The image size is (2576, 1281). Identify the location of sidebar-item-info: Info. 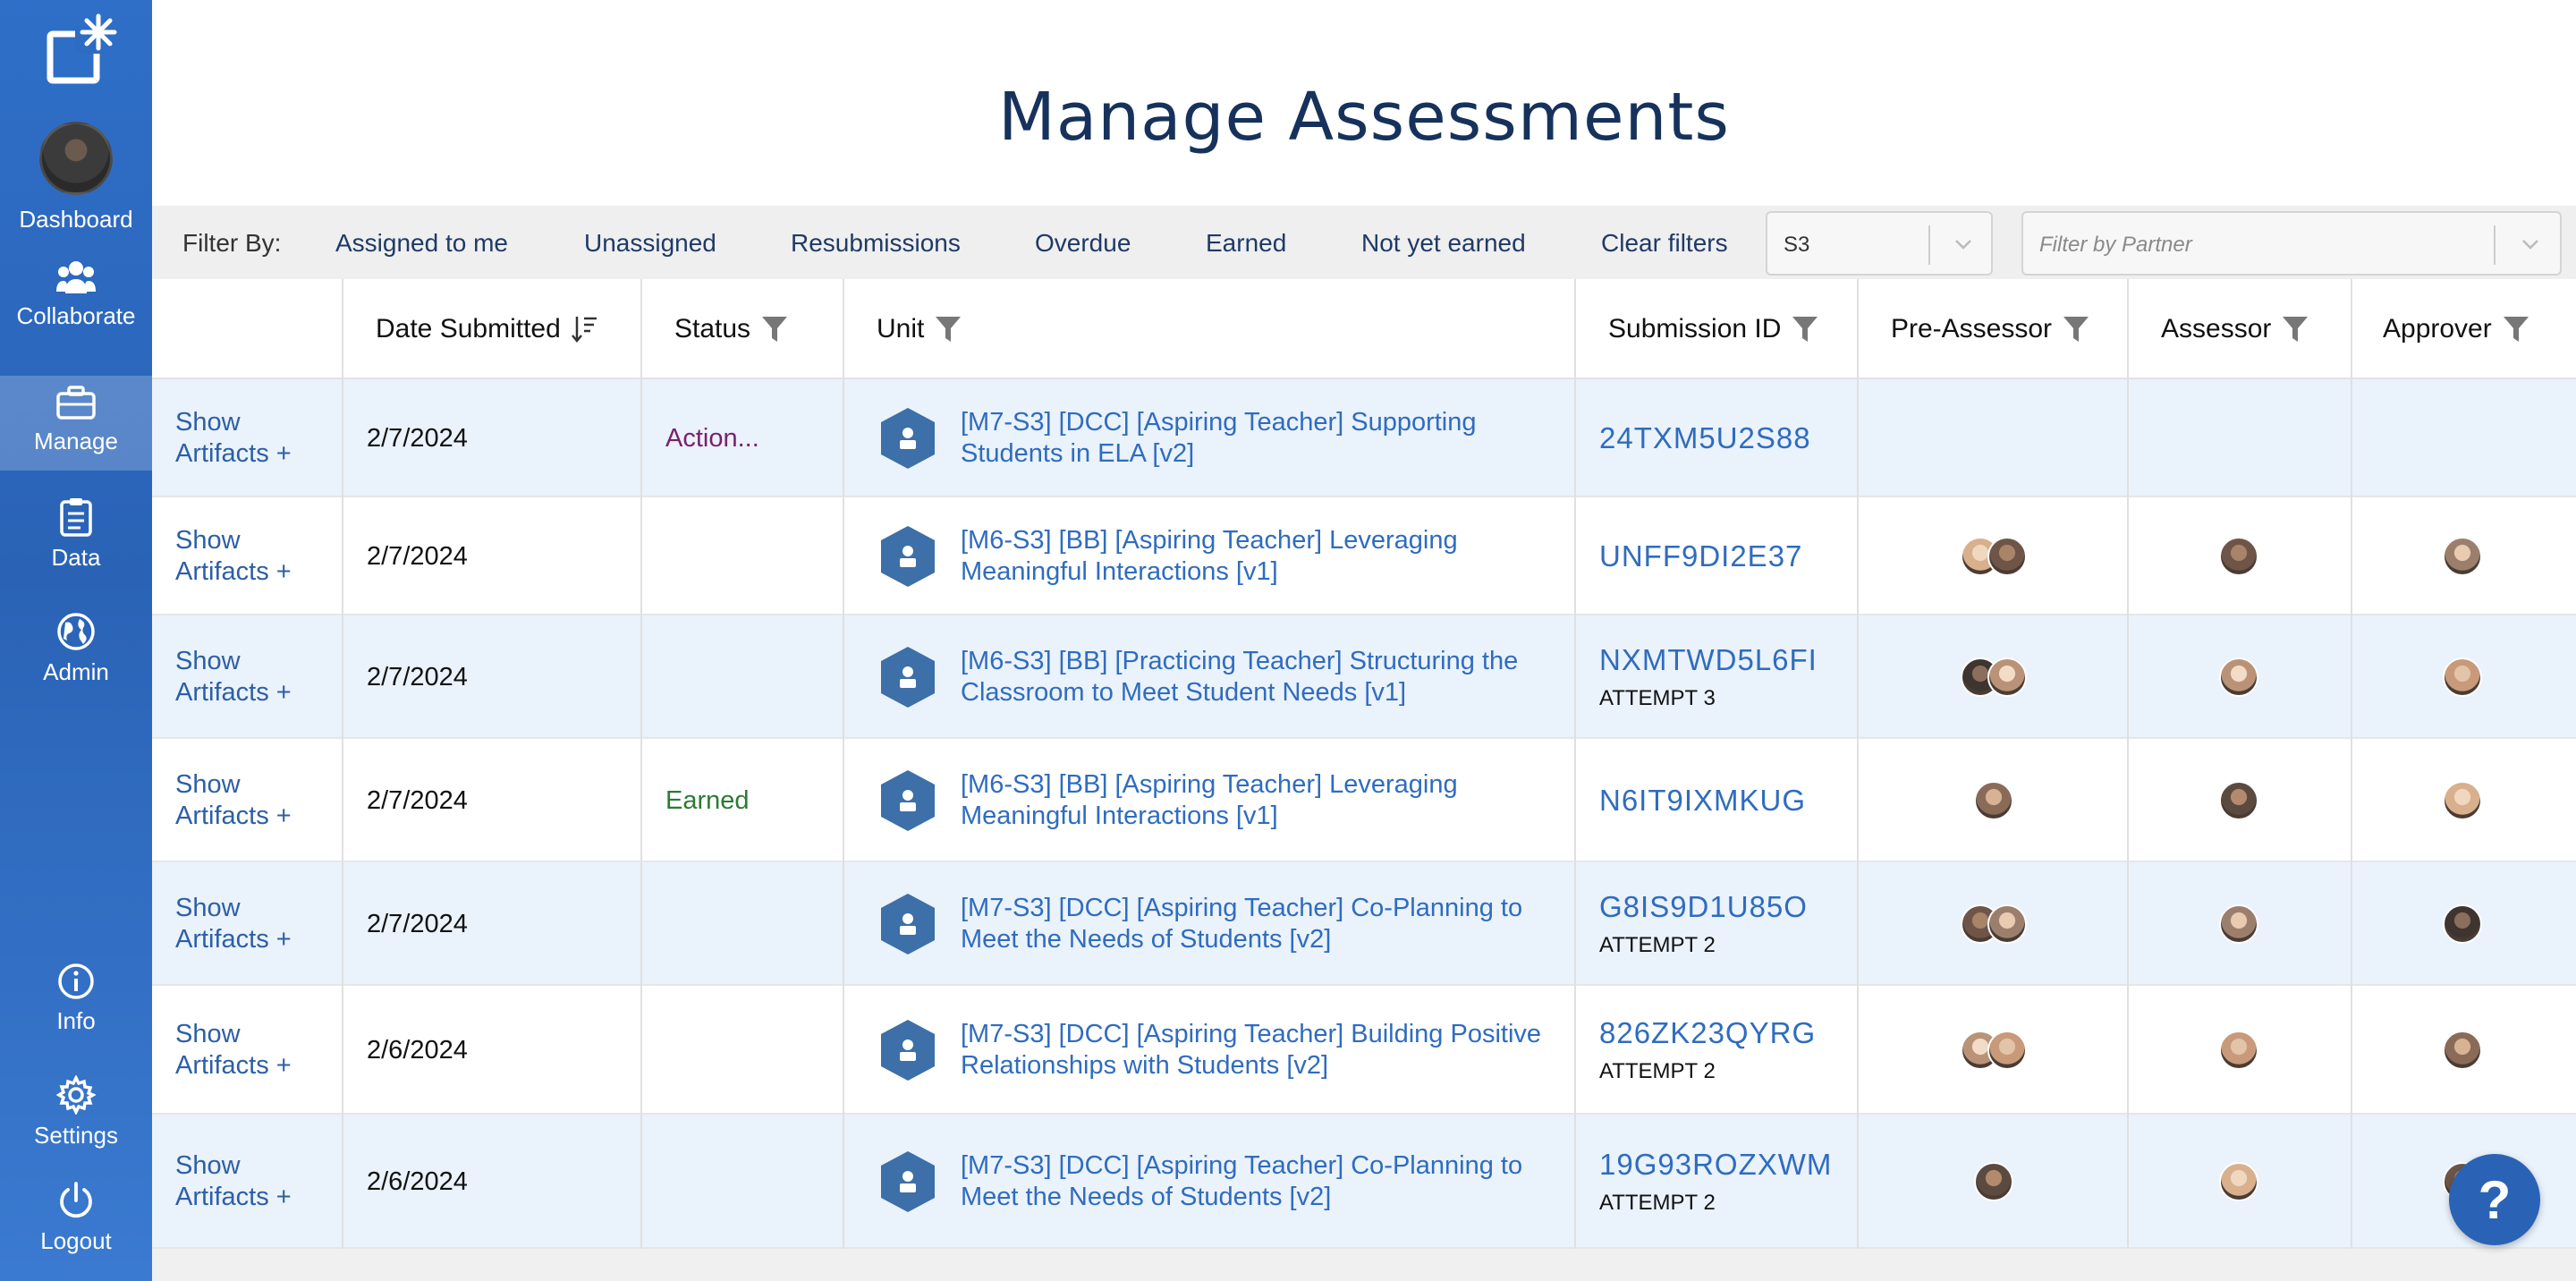
(76, 1007).